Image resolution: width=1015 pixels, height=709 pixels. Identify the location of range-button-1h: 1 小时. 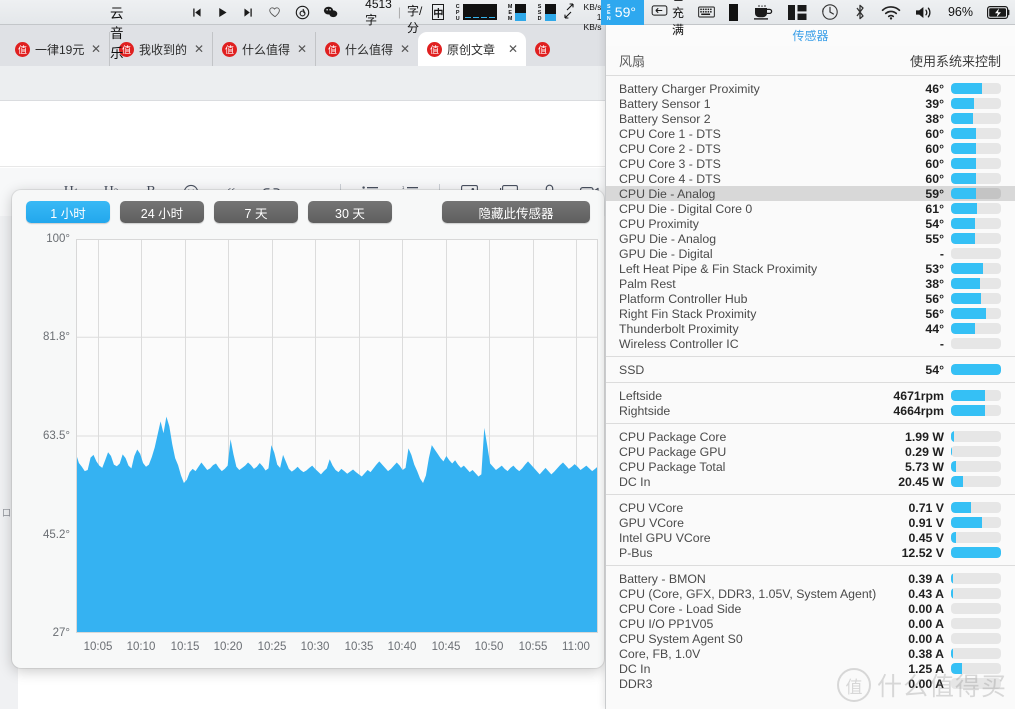
(68, 212).